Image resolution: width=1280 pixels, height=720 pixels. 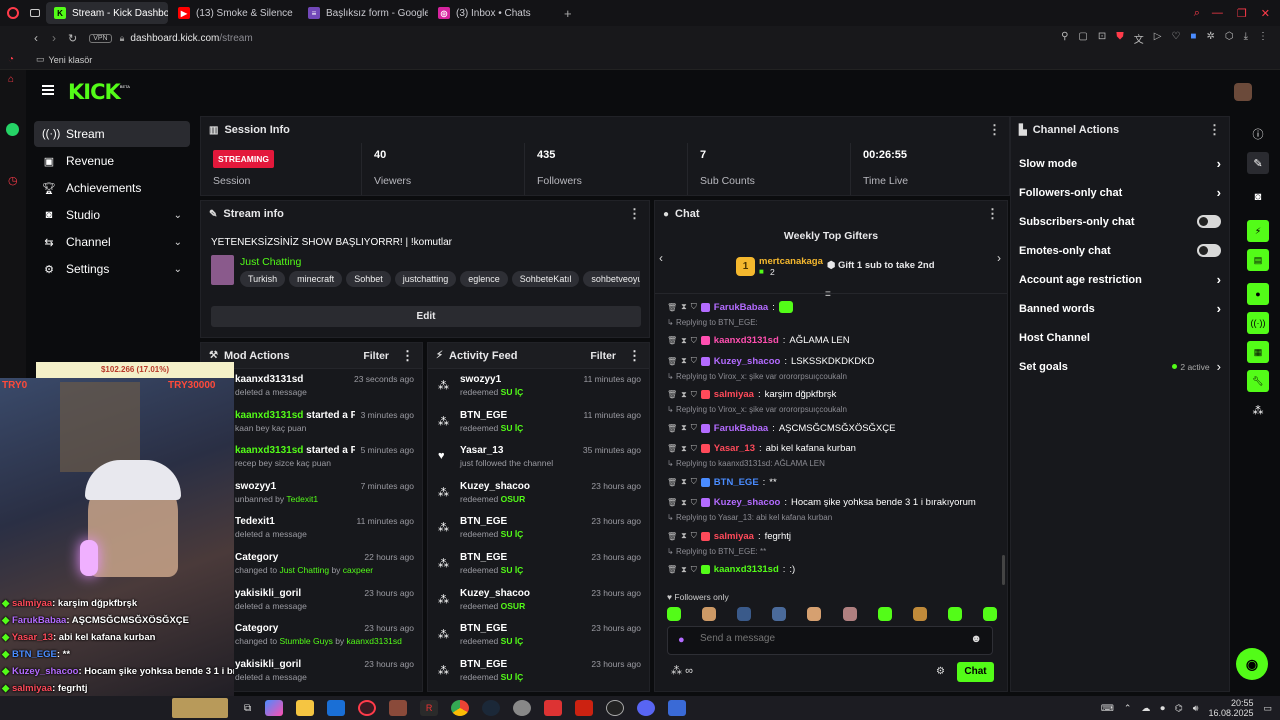 What do you see at coordinates (1145, 708) in the screenshot?
I see `cloud-icon: ☁` at bounding box center [1145, 708].